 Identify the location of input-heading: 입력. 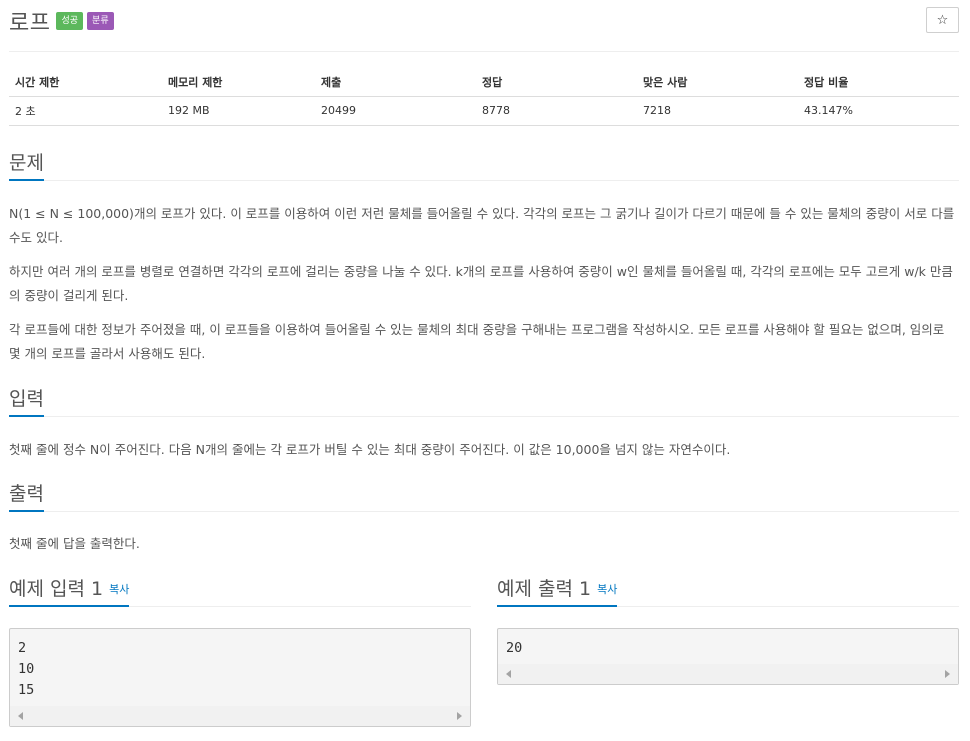
(26, 400).